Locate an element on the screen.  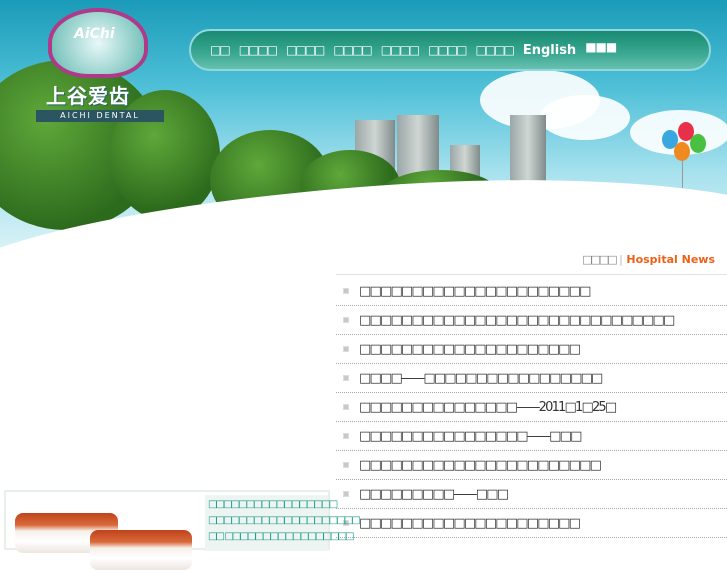
logo-brand-en: AiChi is located at coordinates (94, 34).